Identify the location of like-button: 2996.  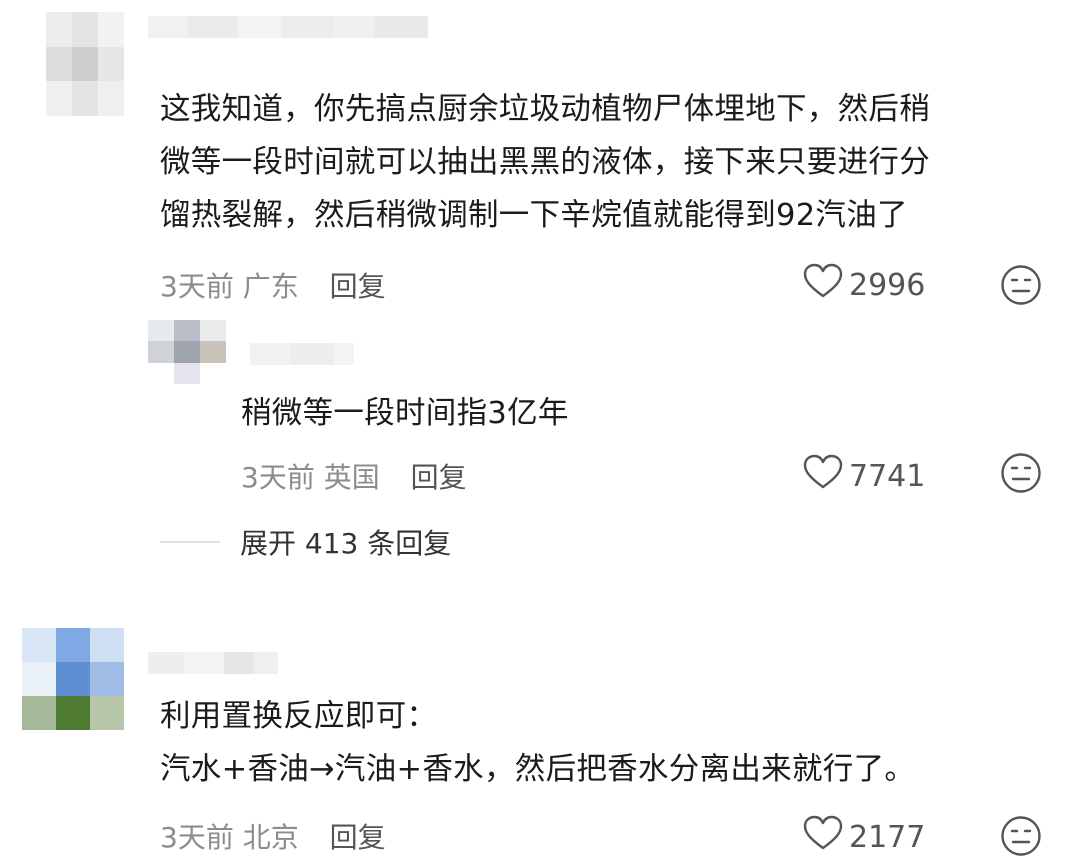
(864, 285).